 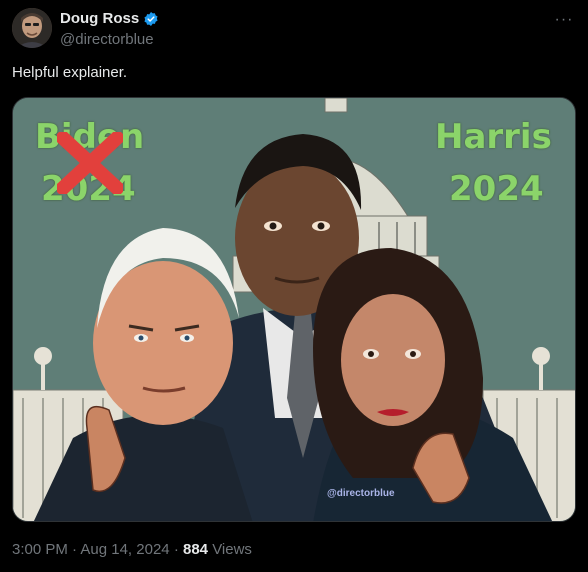 What do you see at coordinates (496, 189) in the screenshot?
I see `poster-right-year: 2024` at bounding box center [496, 189].